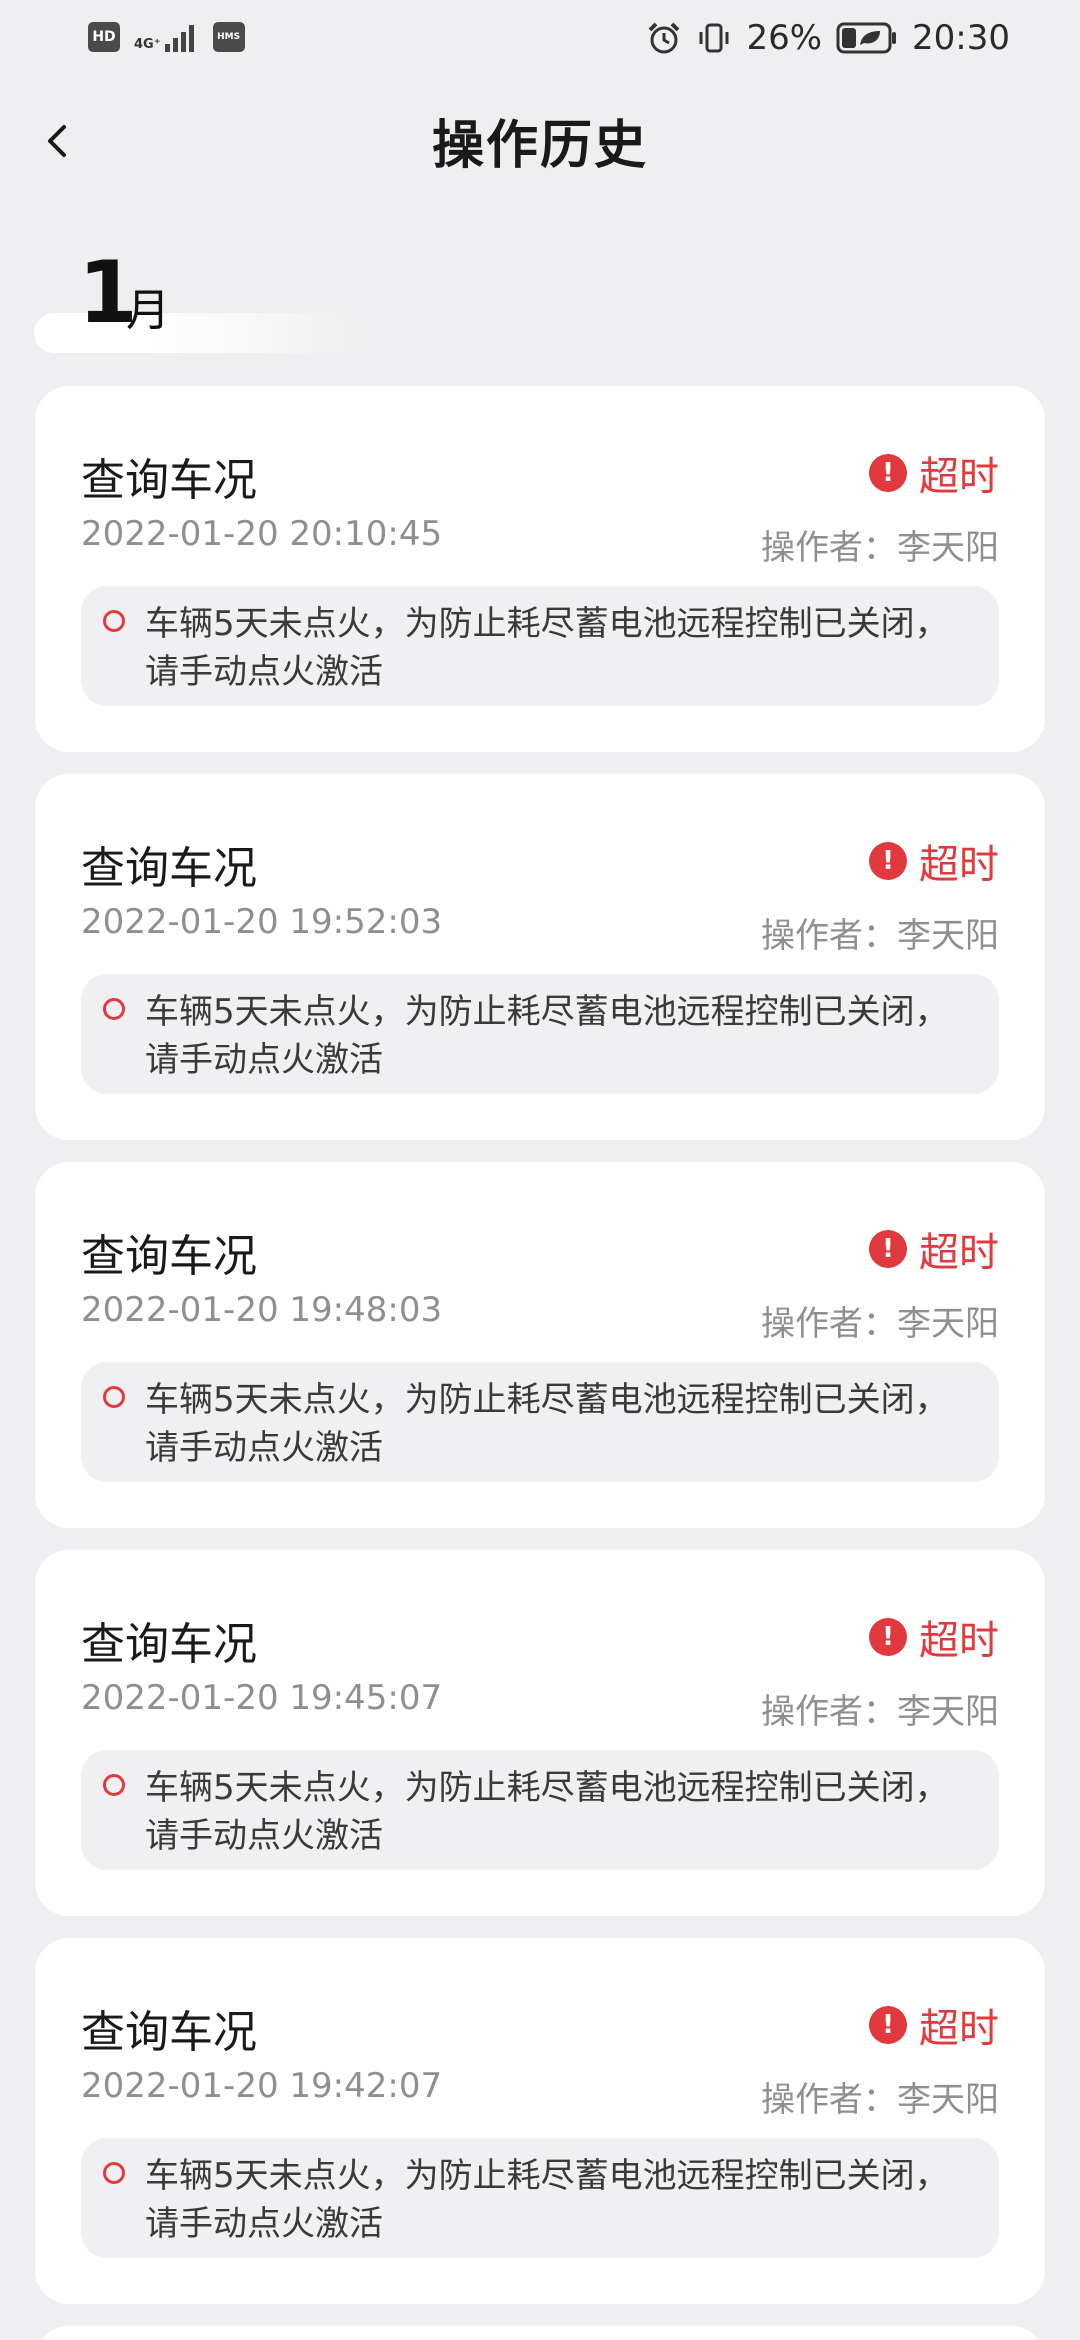  What do you see at coordinates (828, 38) in the screenshot?
I see `status-bar-right: 26% 20:30` at bounding box center [828, 38].